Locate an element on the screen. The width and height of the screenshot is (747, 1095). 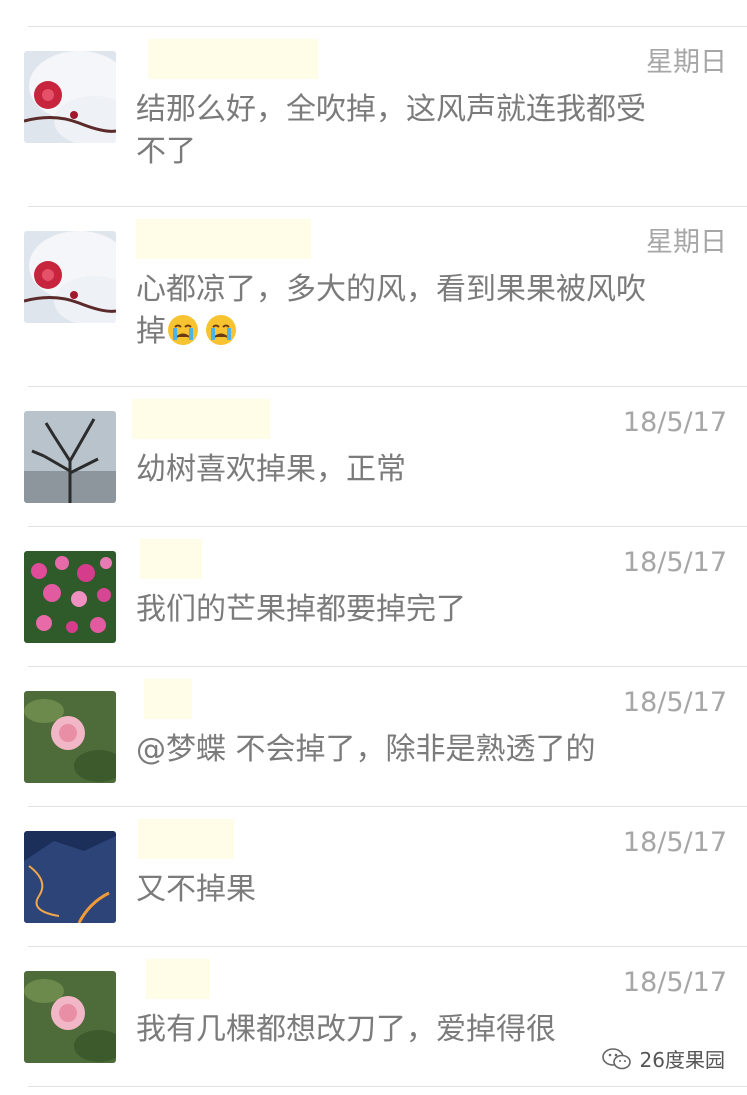
chat-row: 18/5/17 幼树喜欢掉果，正常 is located at coordinates (385, 457).